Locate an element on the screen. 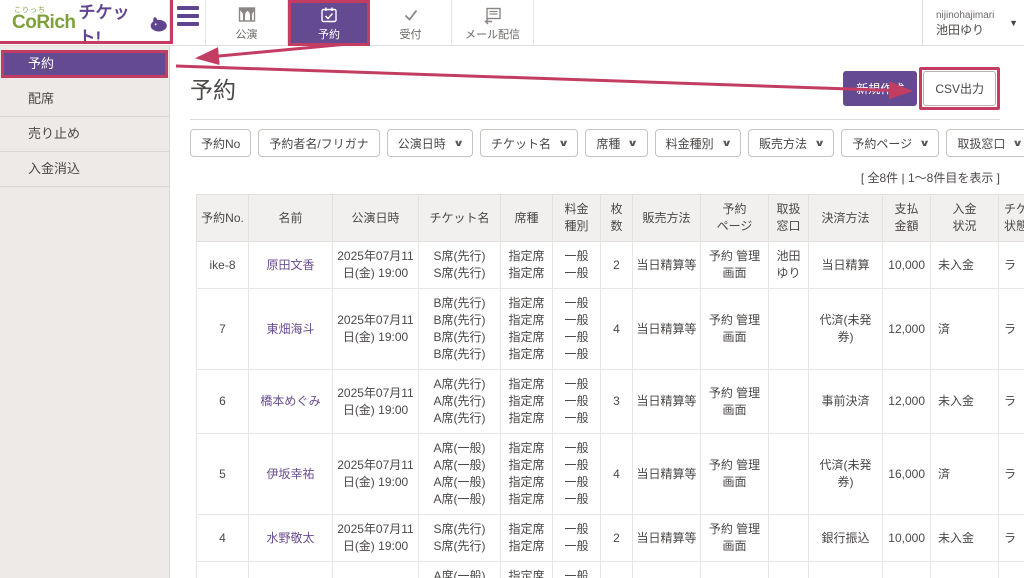 This screenshot has width=1024, height=578. cell-fare-types: 一般 一般 一般 一般 is located at coordinates (576, 474).